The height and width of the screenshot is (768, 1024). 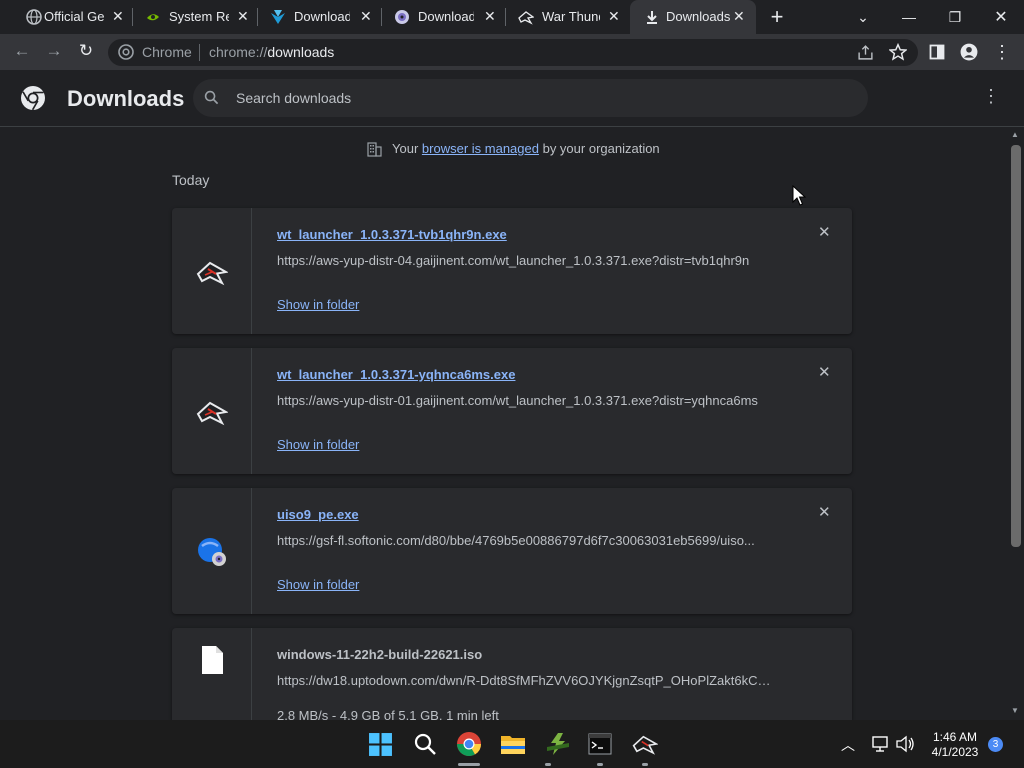 I want to click on downloads-menu-button: ⋮, so click(x=991, y=96).